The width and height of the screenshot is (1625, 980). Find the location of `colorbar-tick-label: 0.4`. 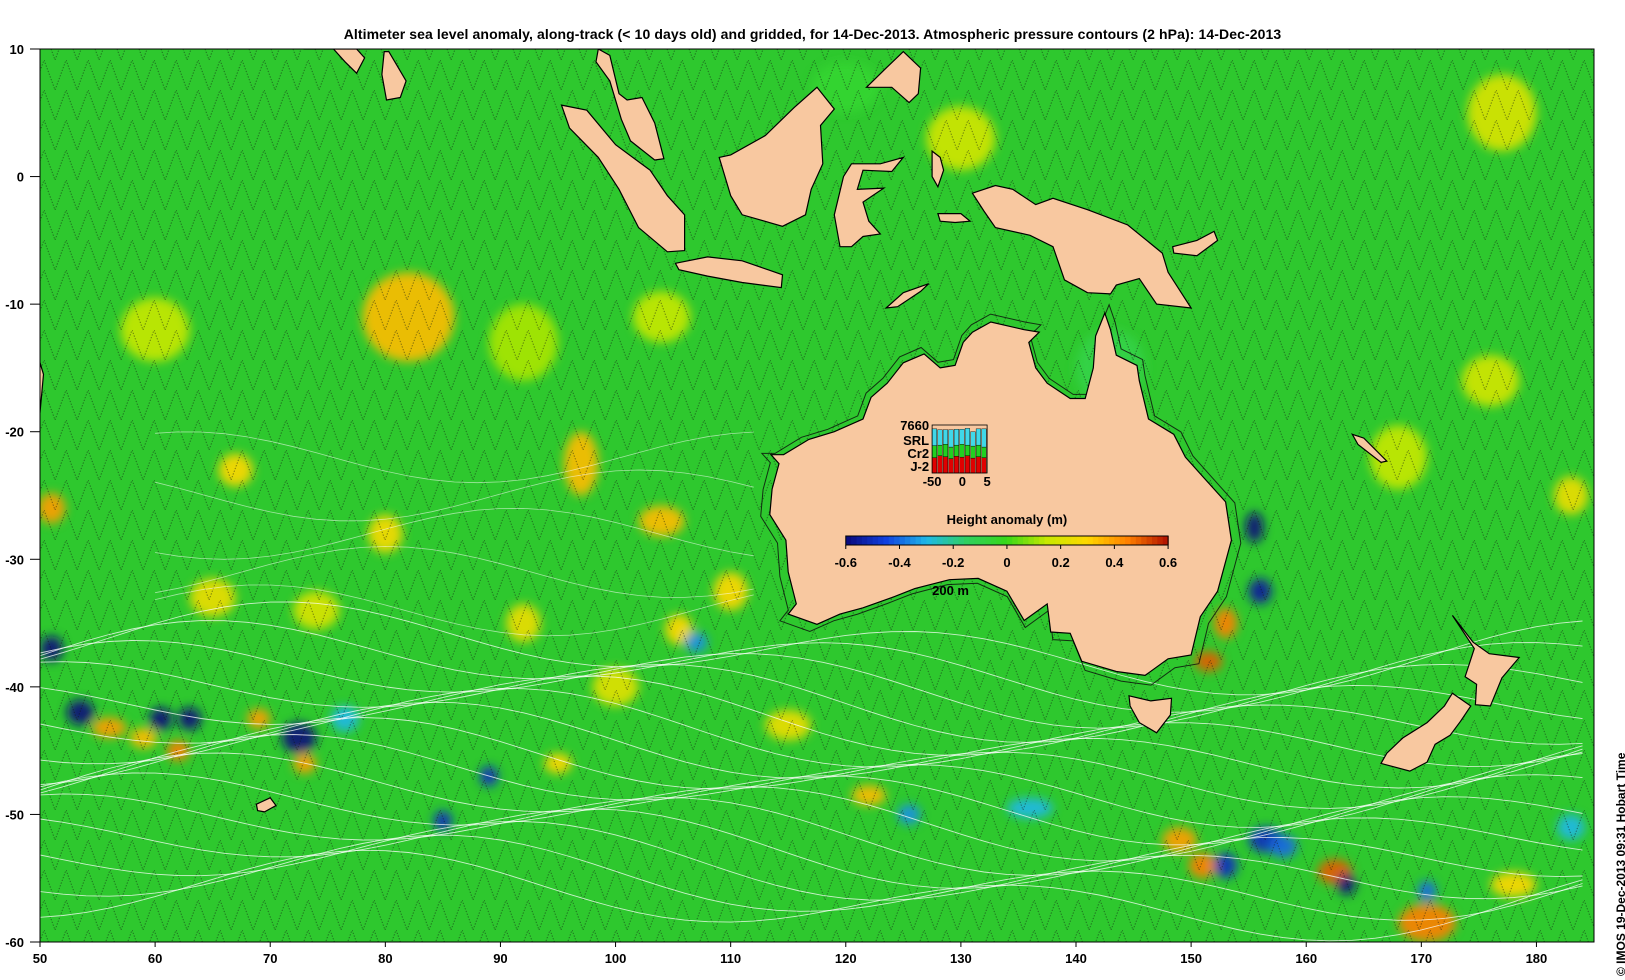

colorbar-tick-label: 0.4 is located at coordinates (1114, 562).